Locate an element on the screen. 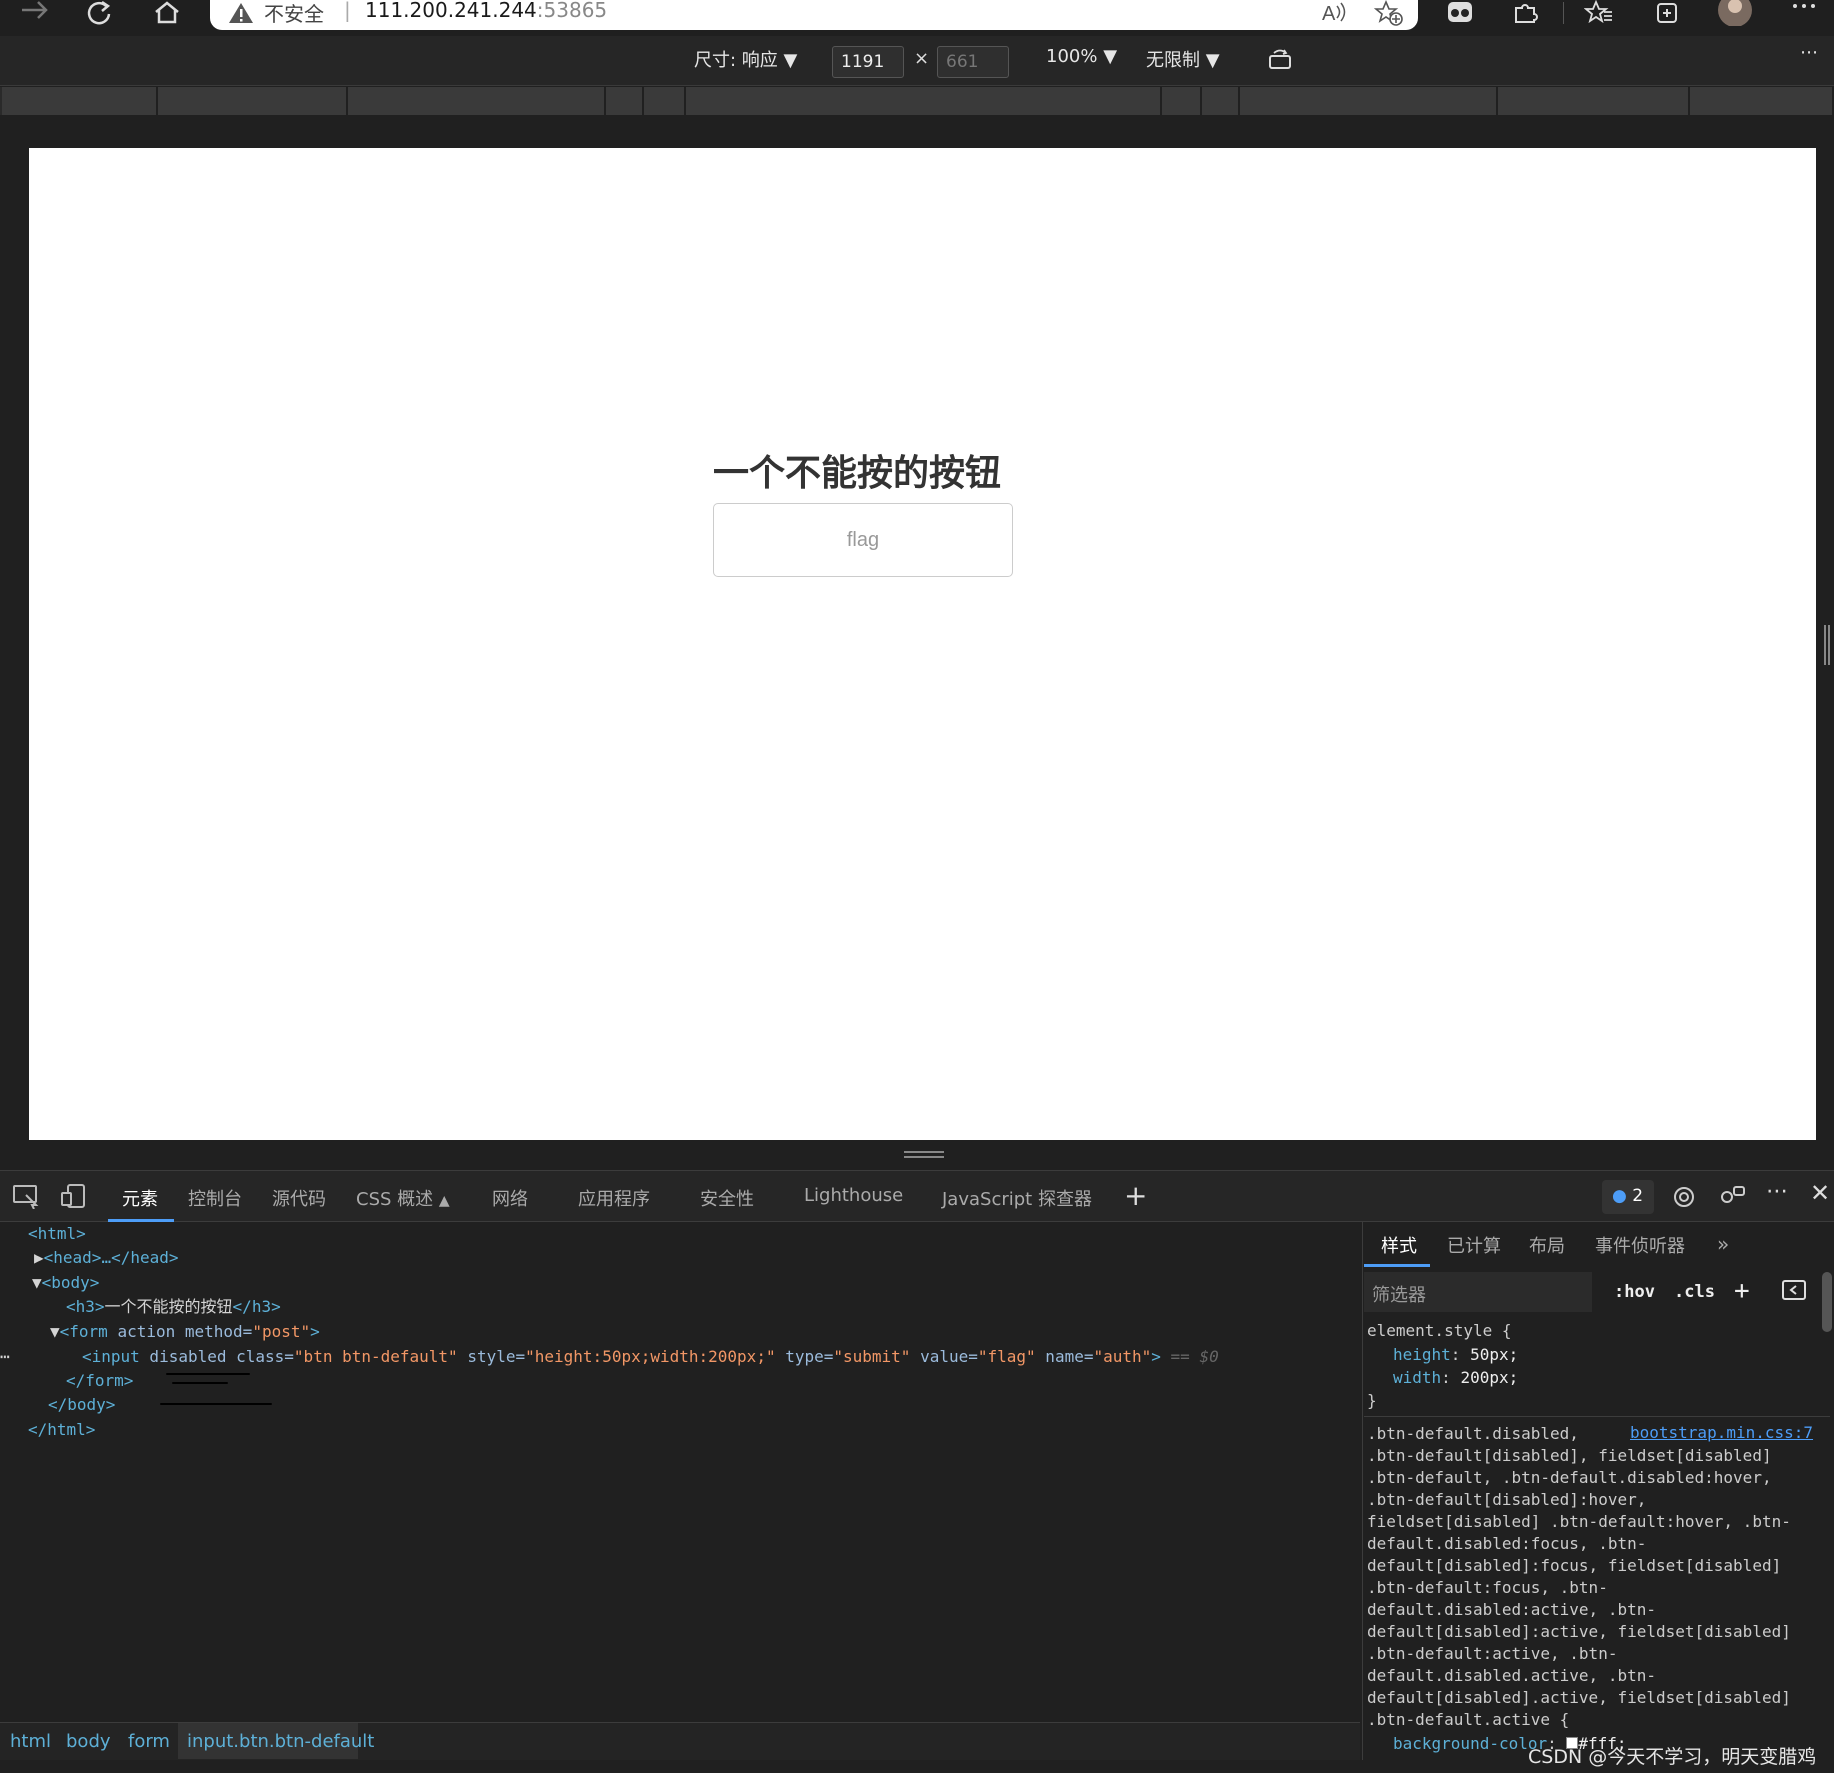  dom-node-form: ▼<form action method="post"> is located at coordinates (185, 1332).